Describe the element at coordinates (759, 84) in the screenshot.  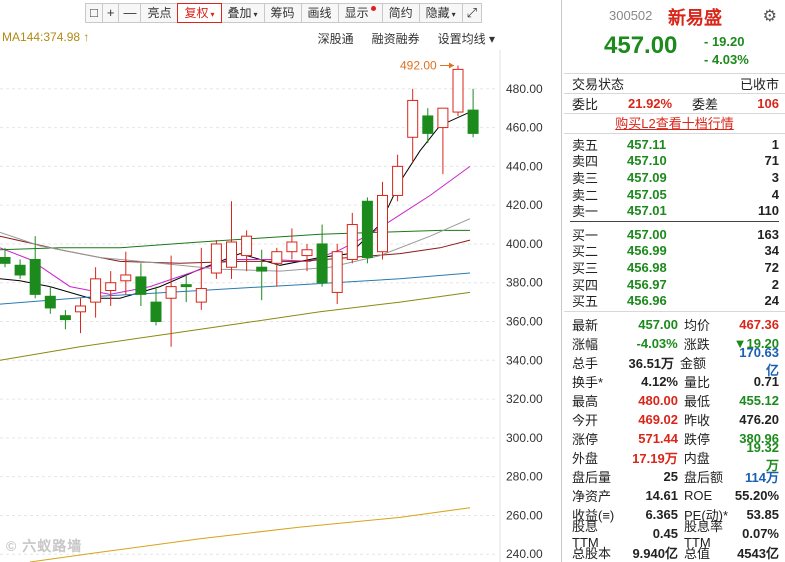
I see `trade-status-value: 已收市` at that location.